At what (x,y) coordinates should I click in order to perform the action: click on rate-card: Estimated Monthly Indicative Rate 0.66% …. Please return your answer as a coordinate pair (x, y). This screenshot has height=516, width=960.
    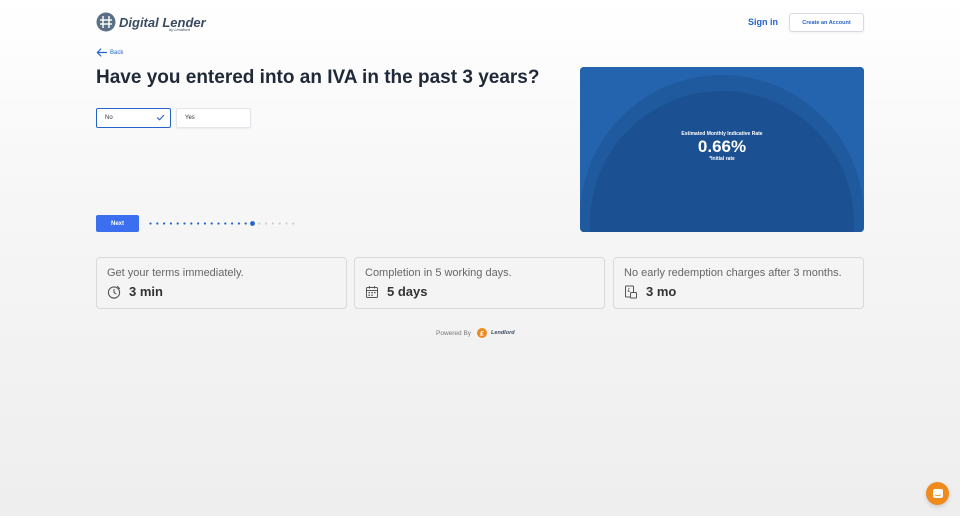
    Looking at the image, I should click on (722, 149).